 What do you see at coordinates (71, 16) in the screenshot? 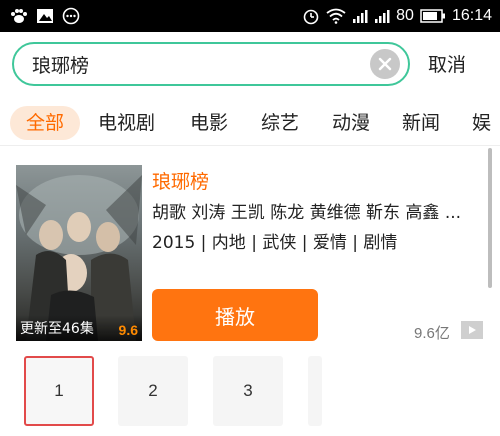
I see `message-icon` at bounding box center [71, 16].